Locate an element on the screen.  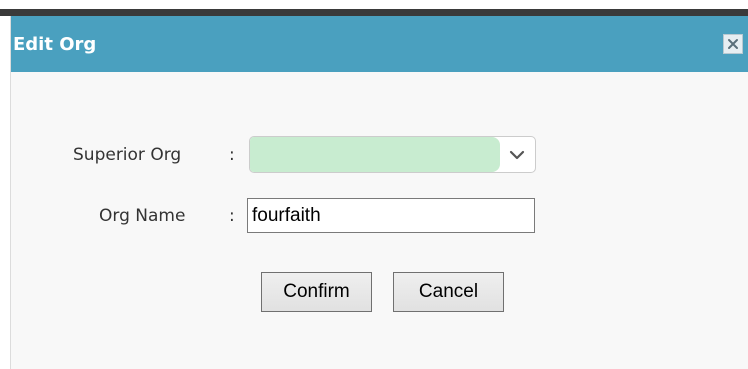
dialog-titlebar: Edit Org is located at coordinates (379, 44).